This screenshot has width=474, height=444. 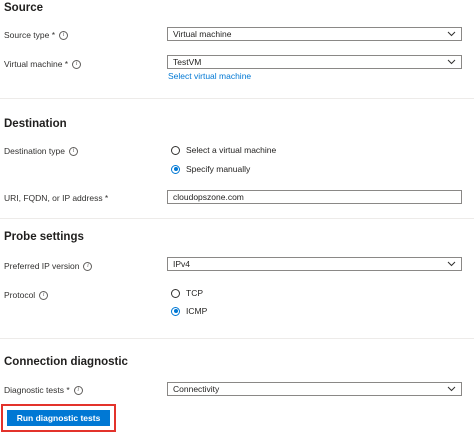 I want to click on vm-dropdown: TestVM, so click(x=314, y=62).